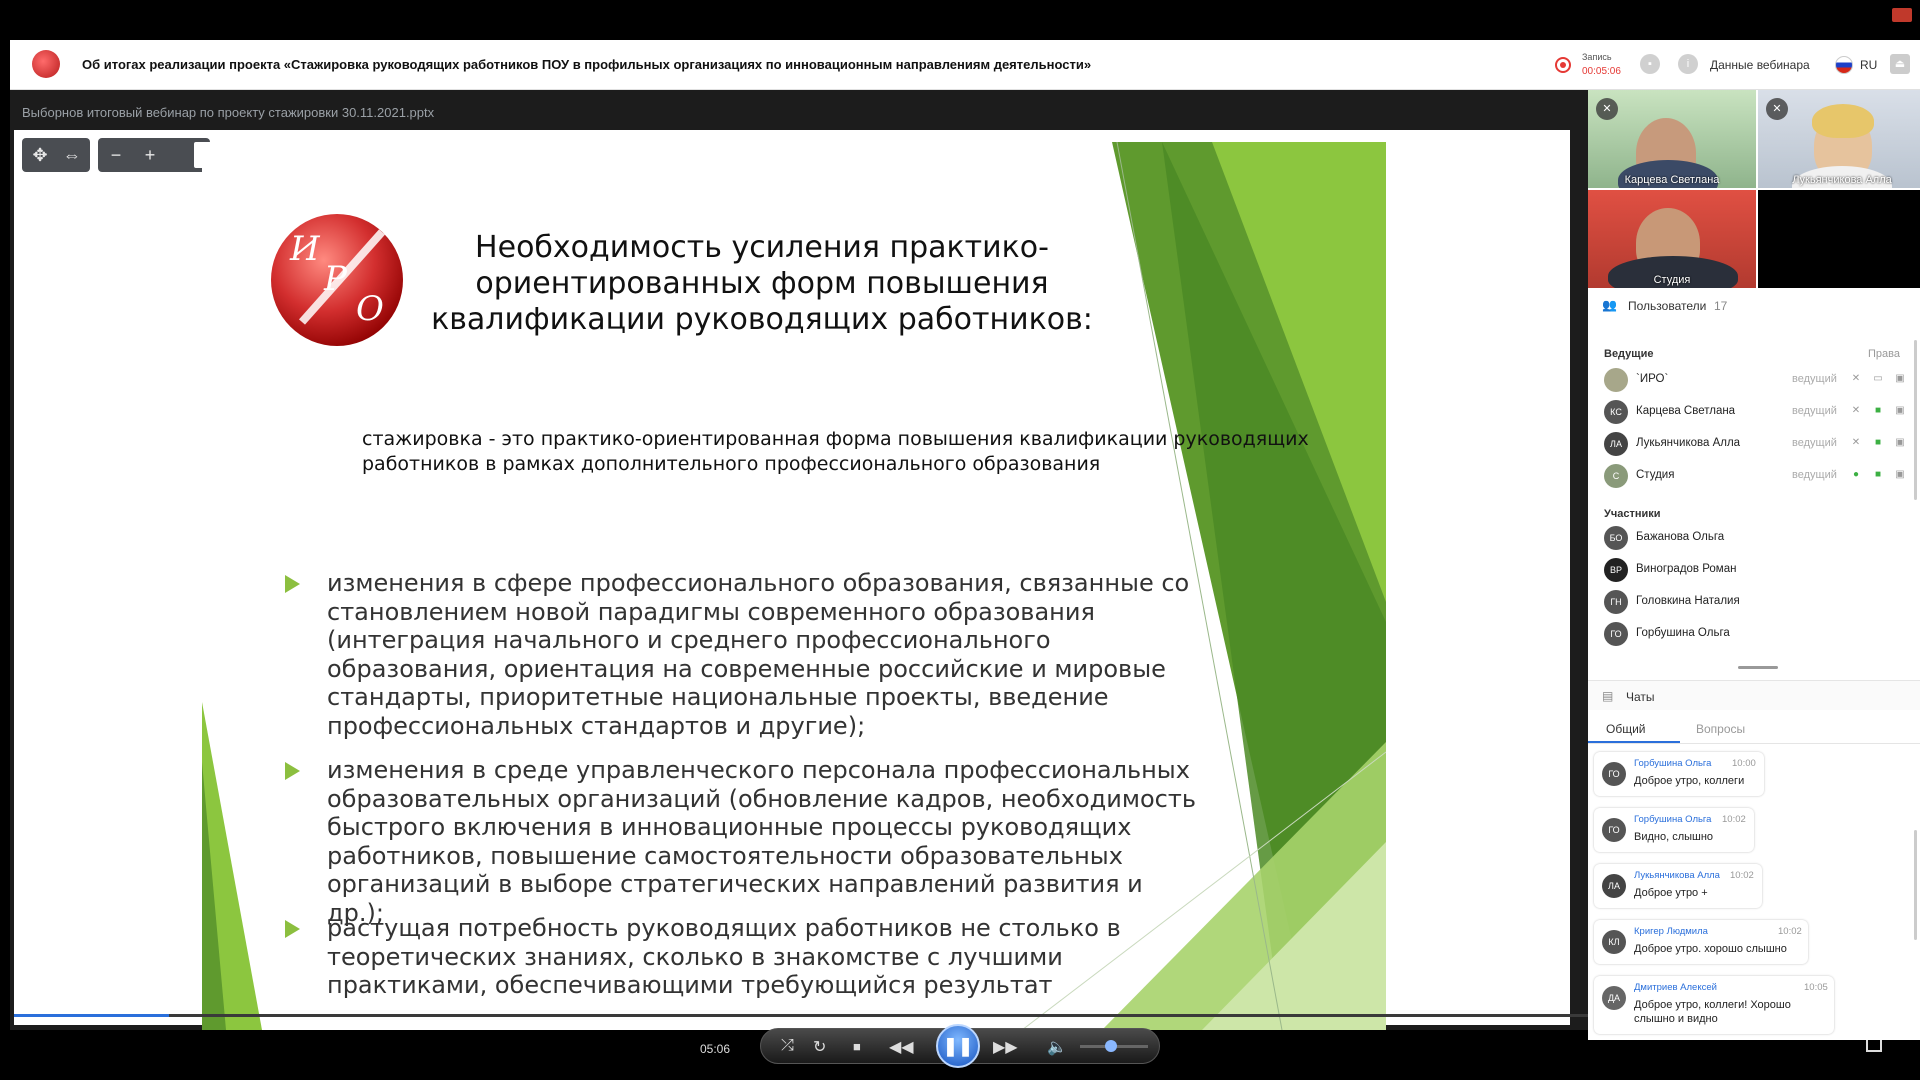 This screenshot has width=1920, height=1080. I want to click on user-name: Бажанова Ольга, so click(1680, 537).